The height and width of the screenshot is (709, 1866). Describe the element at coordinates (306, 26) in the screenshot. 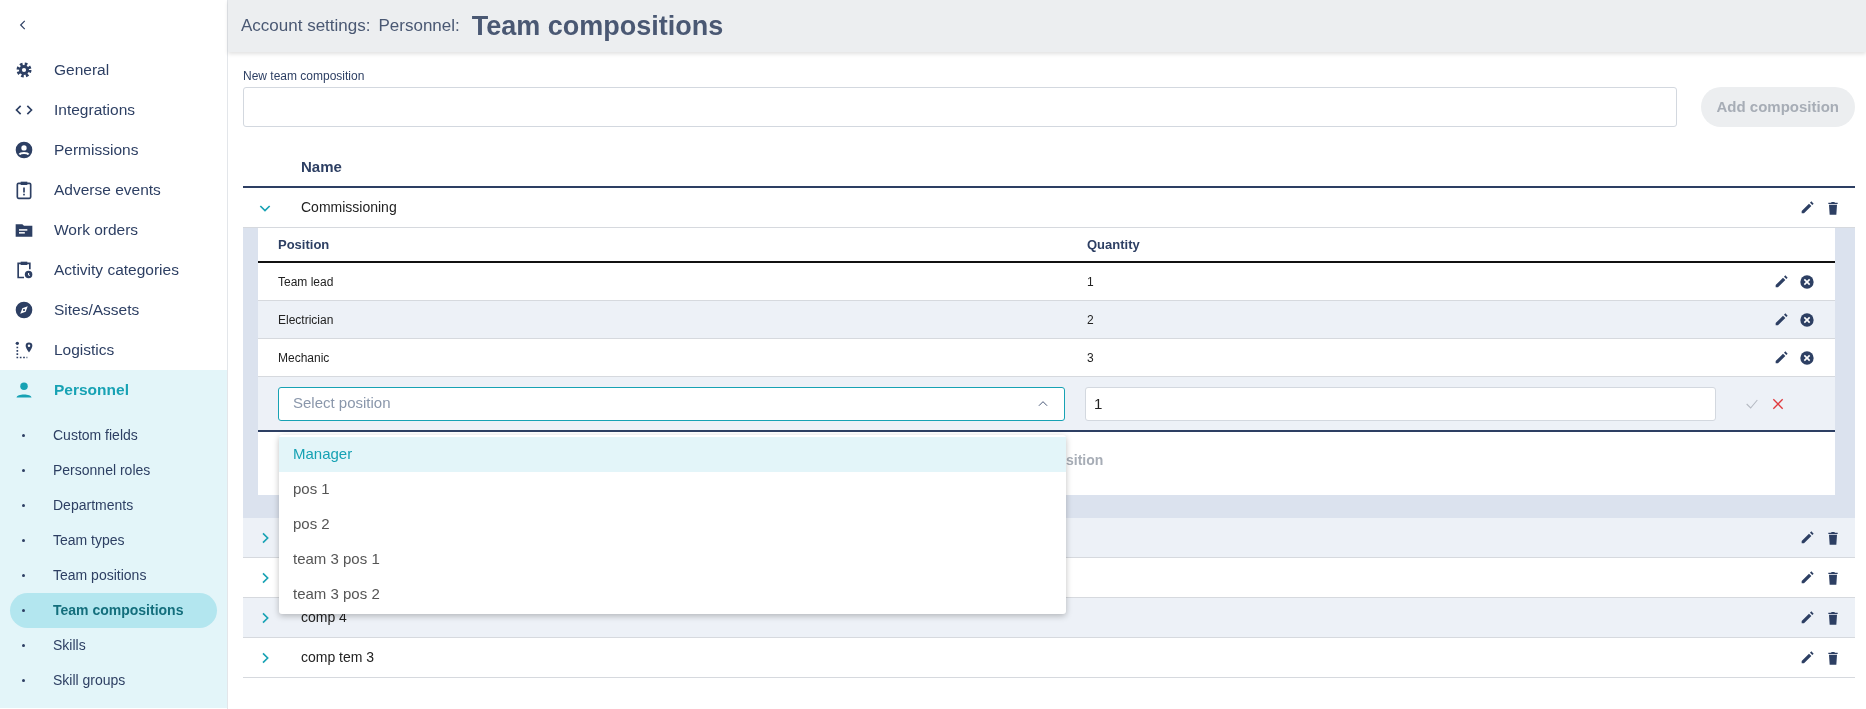

I see `breadcrumb: Account settings:` at that location.